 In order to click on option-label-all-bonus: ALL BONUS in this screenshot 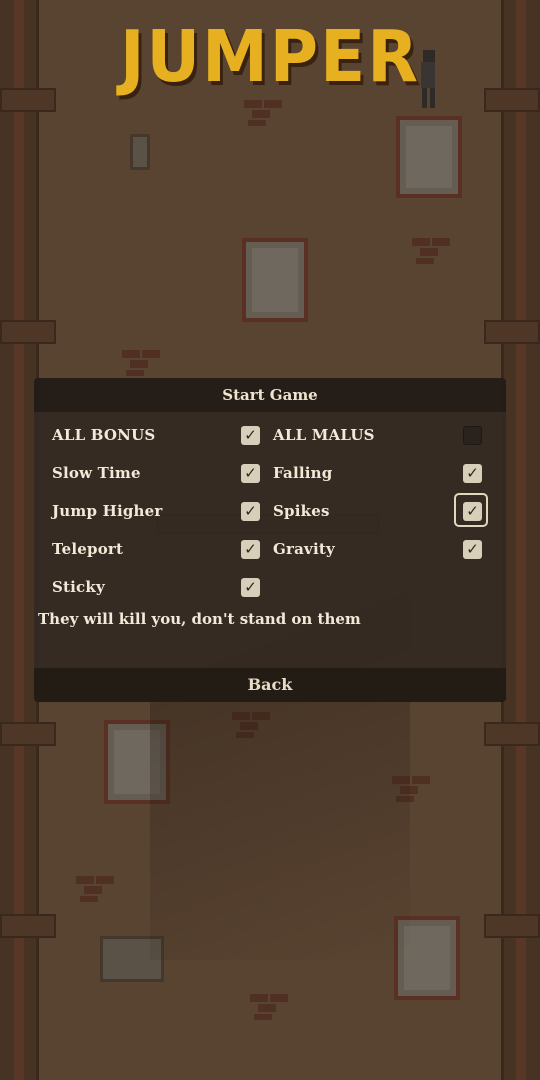, I will do `click(104, 435)`.